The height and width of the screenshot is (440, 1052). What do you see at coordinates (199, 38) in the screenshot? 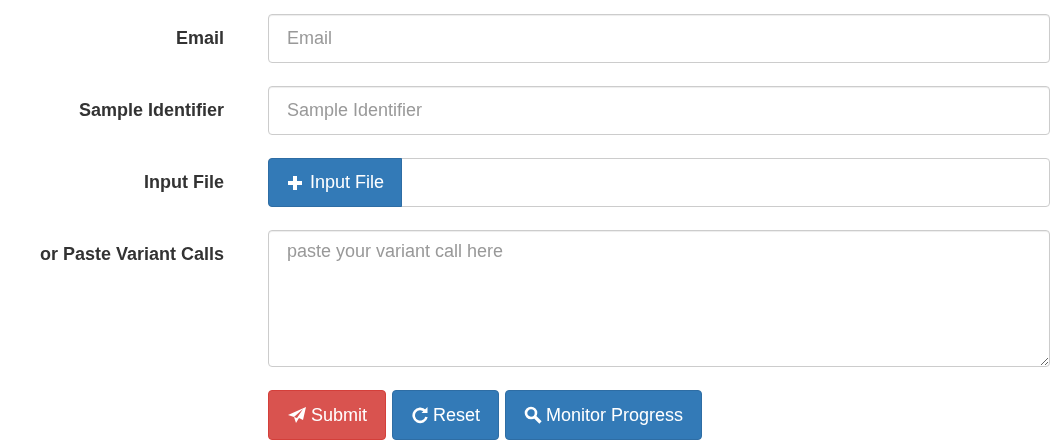
I see `field-label: Email` at bounding box center [199, 38].